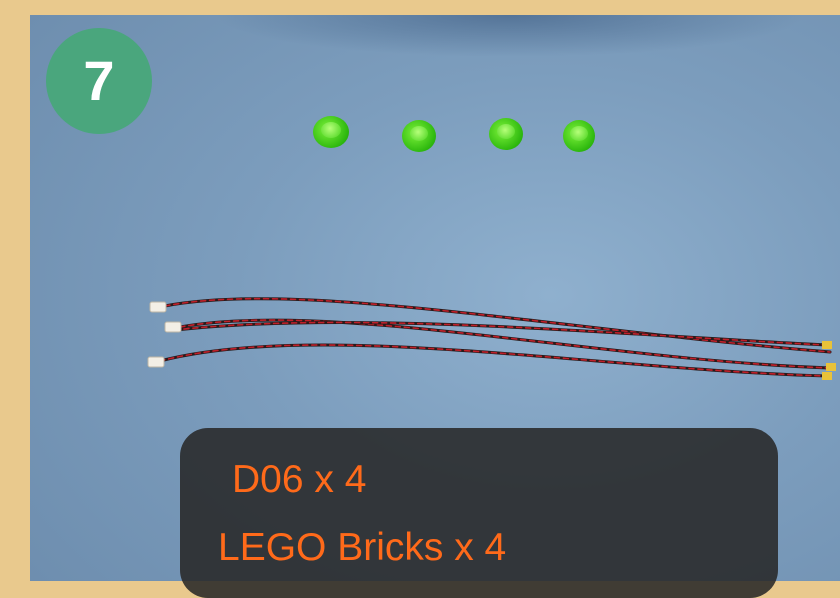 The width and height of the screenshot is (840, 598). I want to click on caption-line-bricks: LEGO Bricks x 4, so click(362, 547).